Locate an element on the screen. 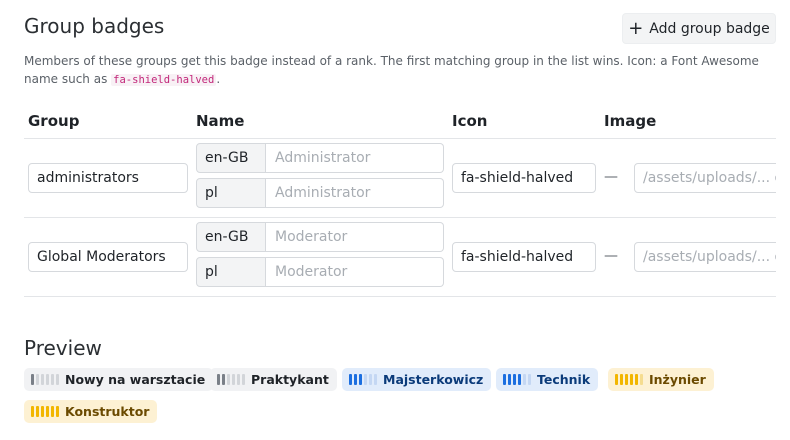 This screenshot has width=790, height=440. badge-label: Praktykant is located at coordinates (290, 379).